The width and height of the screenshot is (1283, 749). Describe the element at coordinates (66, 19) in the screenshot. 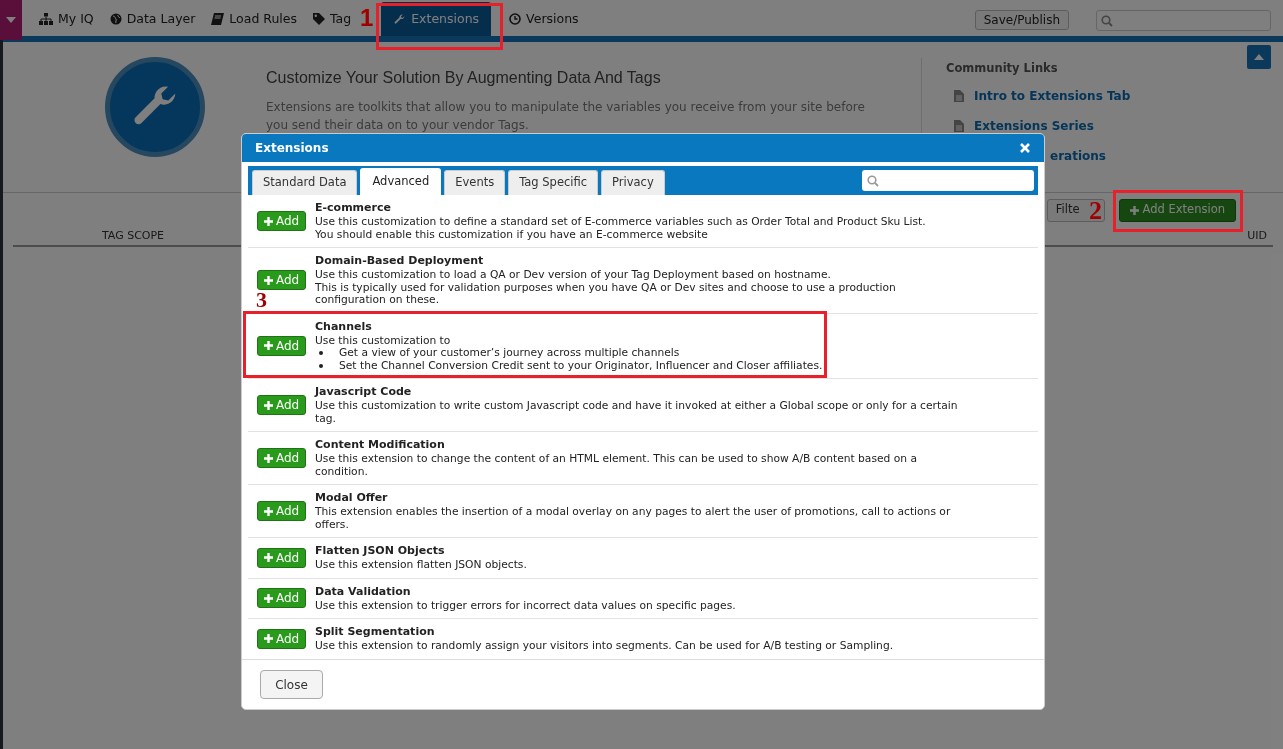

I see `nav-tab: My IQ` at that location.